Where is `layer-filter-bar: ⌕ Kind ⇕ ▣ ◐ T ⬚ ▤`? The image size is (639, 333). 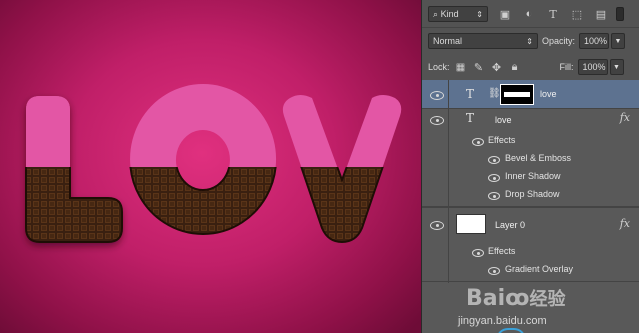 layer-filter-bar: ⌕ Kind ⇕ ▣ ◐ T ⬚ ▤ is located at coordinates (530, 14).